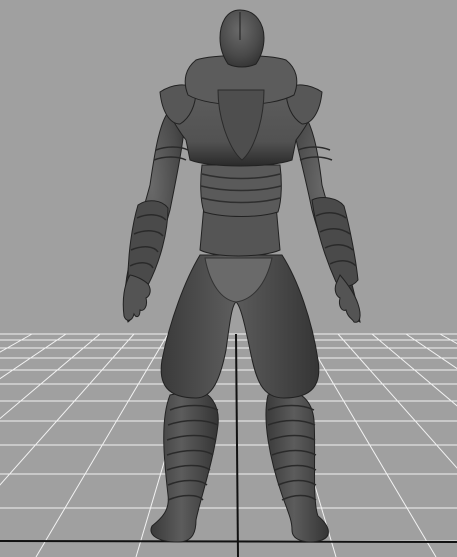 The height and width of the screenshot is (557, 457). Describe the element at coordinates (228, 541) in the screenshot. I see `x-axis-line` at that location.